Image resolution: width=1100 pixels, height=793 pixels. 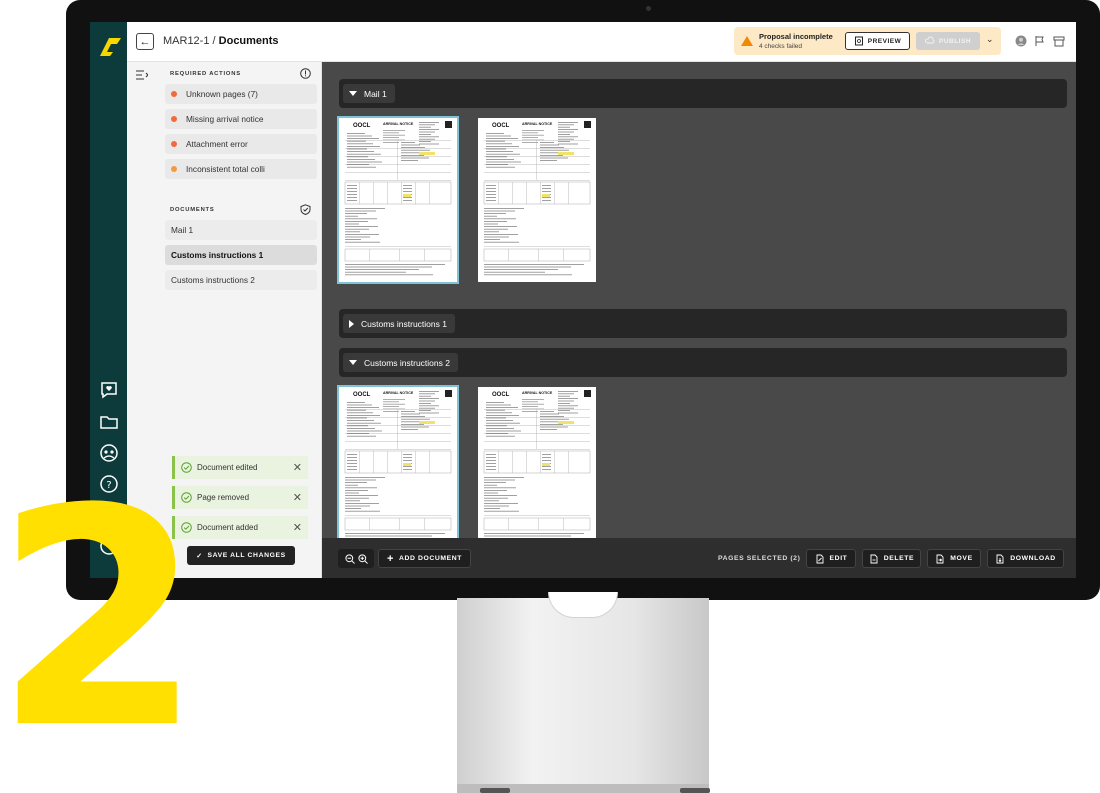 I want to click on breadcrumb: MAR12-1 / Documents, so click(x=221, y=41).